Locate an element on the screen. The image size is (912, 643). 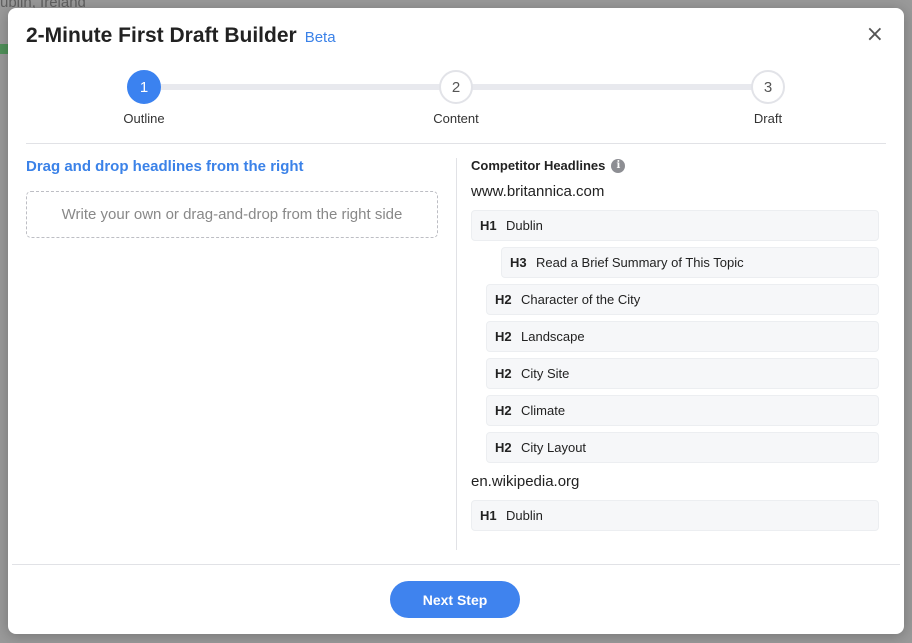
headline-tag: H3 is located at coordinates (518, 262).